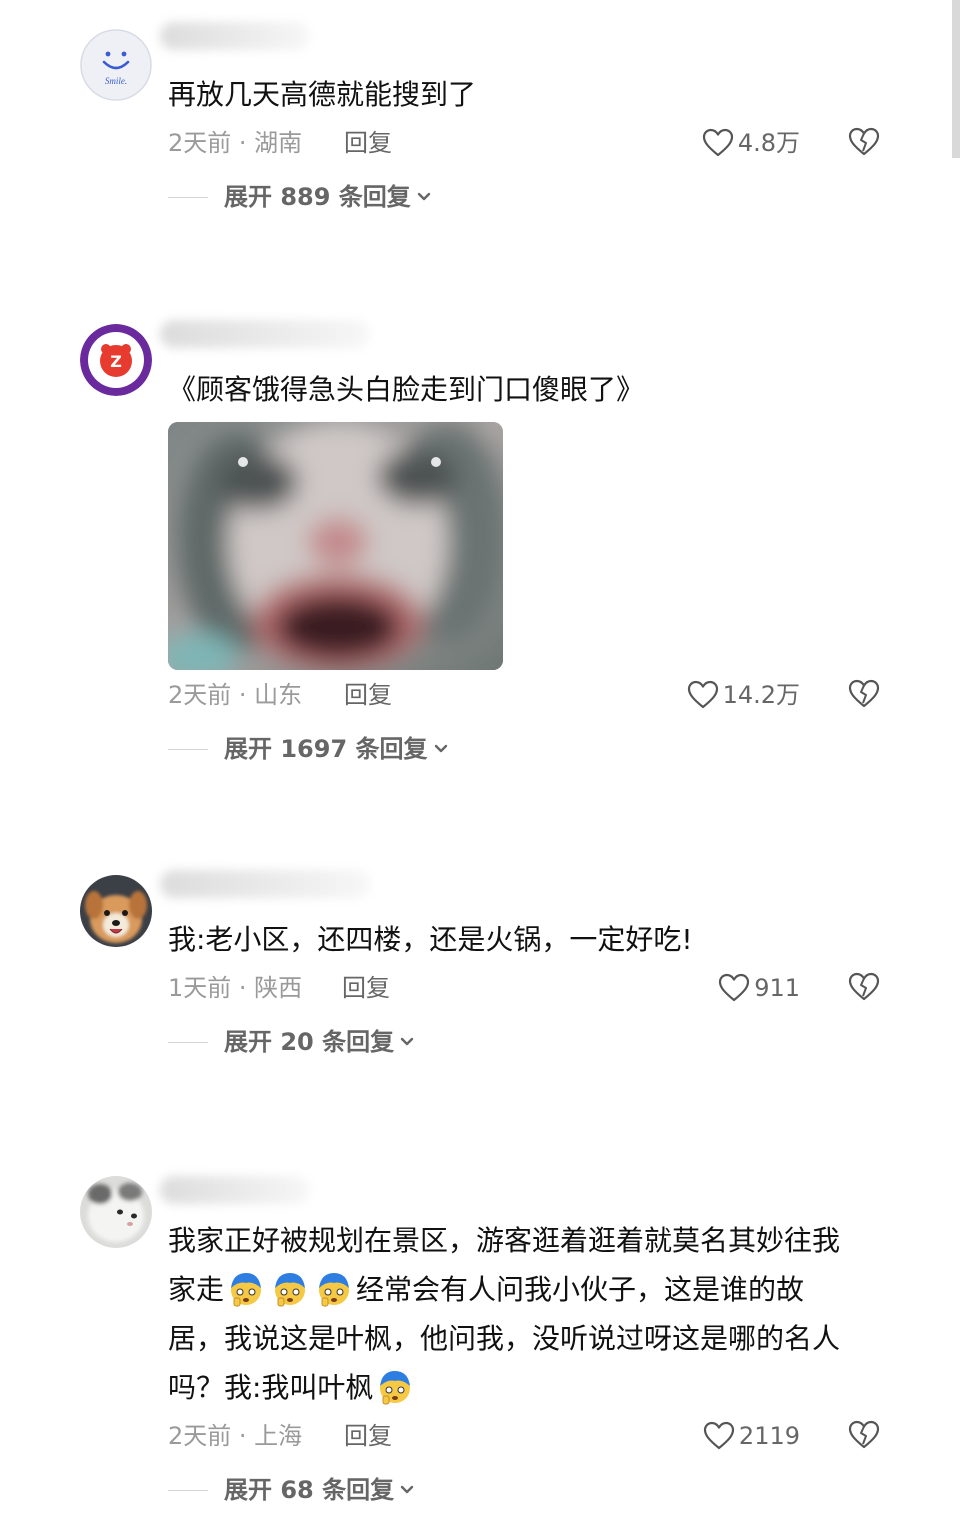  Describe the element at coordinates (188, 1490) in the screenshot. I see `divider` at that location.